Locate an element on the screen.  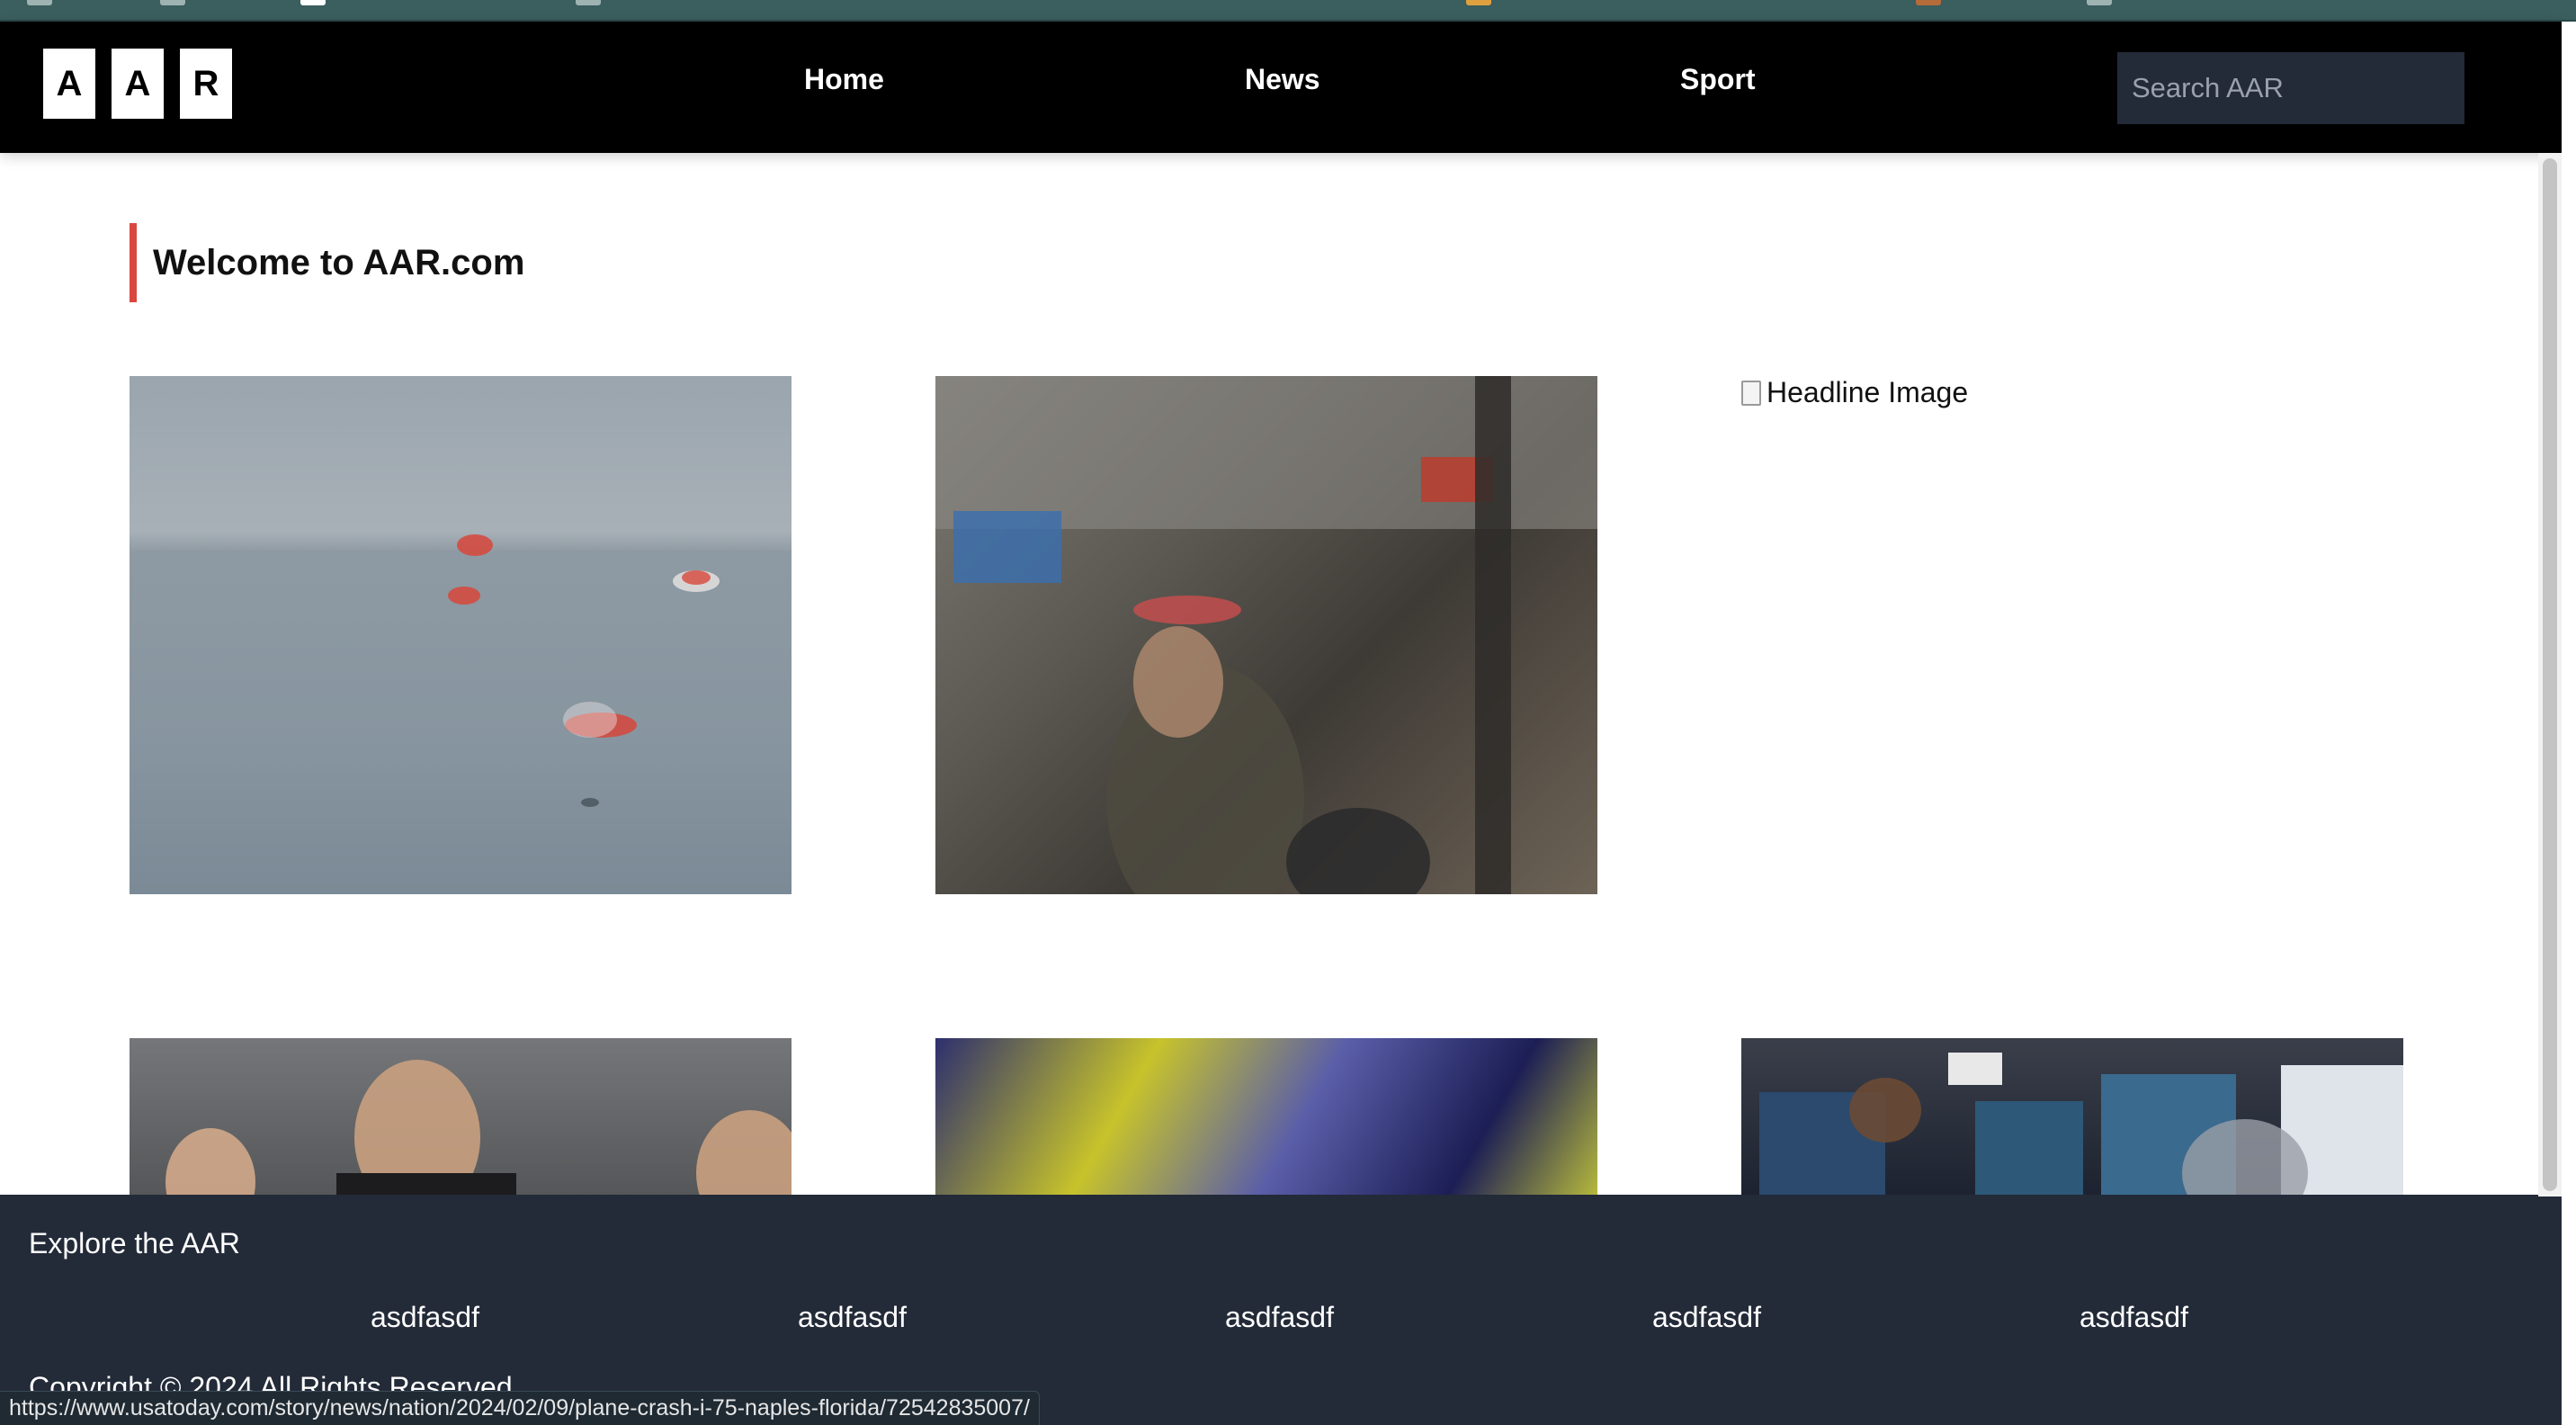
trading-floor-scene is located at coordinates (2081, 1124).